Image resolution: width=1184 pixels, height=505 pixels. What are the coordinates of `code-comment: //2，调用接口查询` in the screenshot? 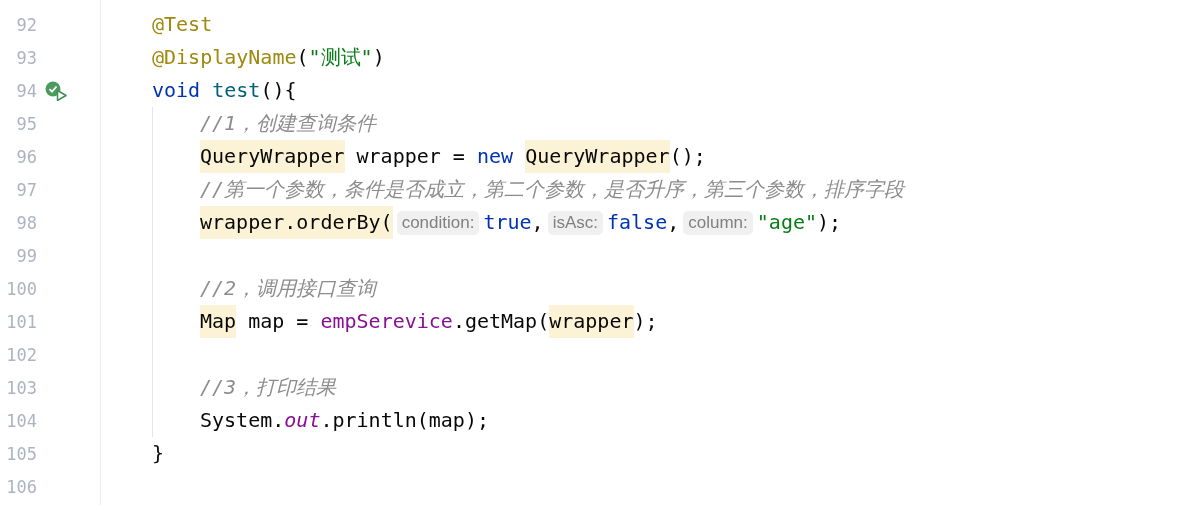 It's located at (288, 288).